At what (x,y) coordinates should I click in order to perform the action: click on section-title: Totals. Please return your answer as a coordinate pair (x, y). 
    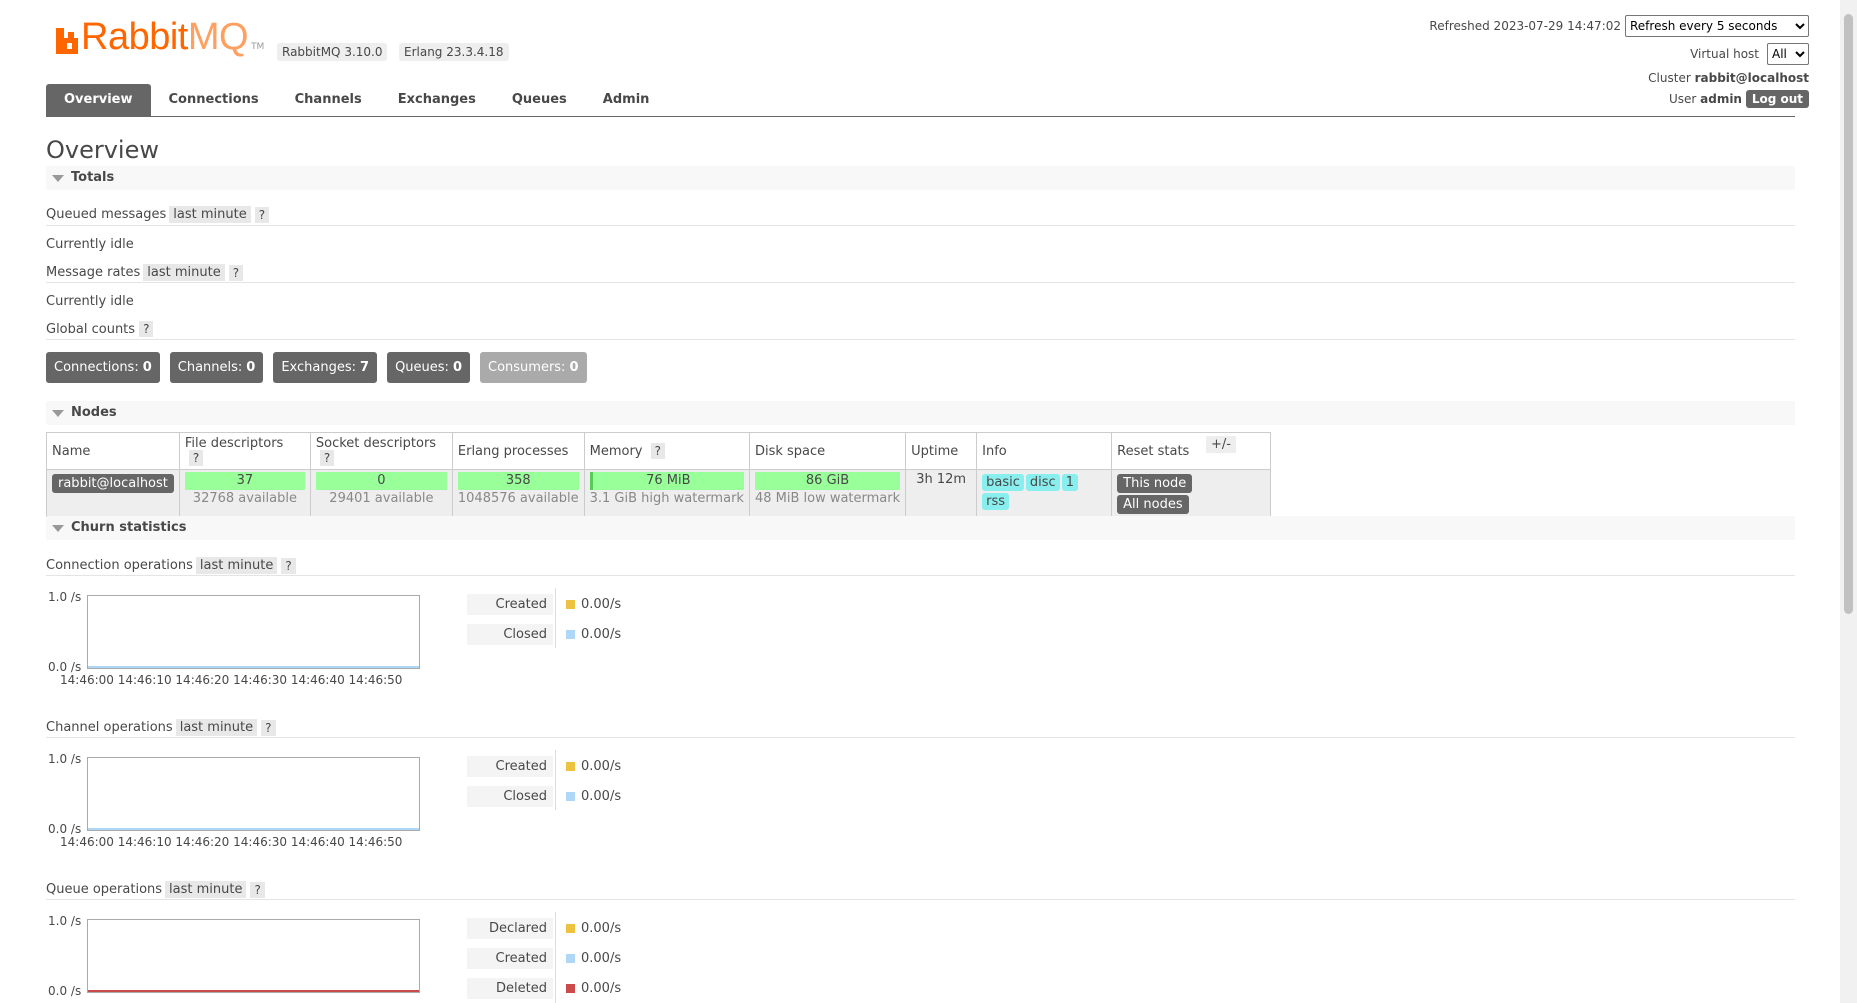
    Looking at the image, I should click on (93, 177).